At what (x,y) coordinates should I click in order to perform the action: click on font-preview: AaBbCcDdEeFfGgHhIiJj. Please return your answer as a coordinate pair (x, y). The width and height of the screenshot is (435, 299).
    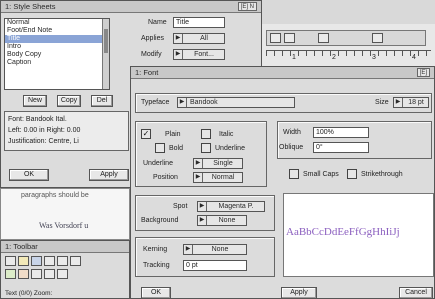
    Looking at the image, I should click on (358, 235).